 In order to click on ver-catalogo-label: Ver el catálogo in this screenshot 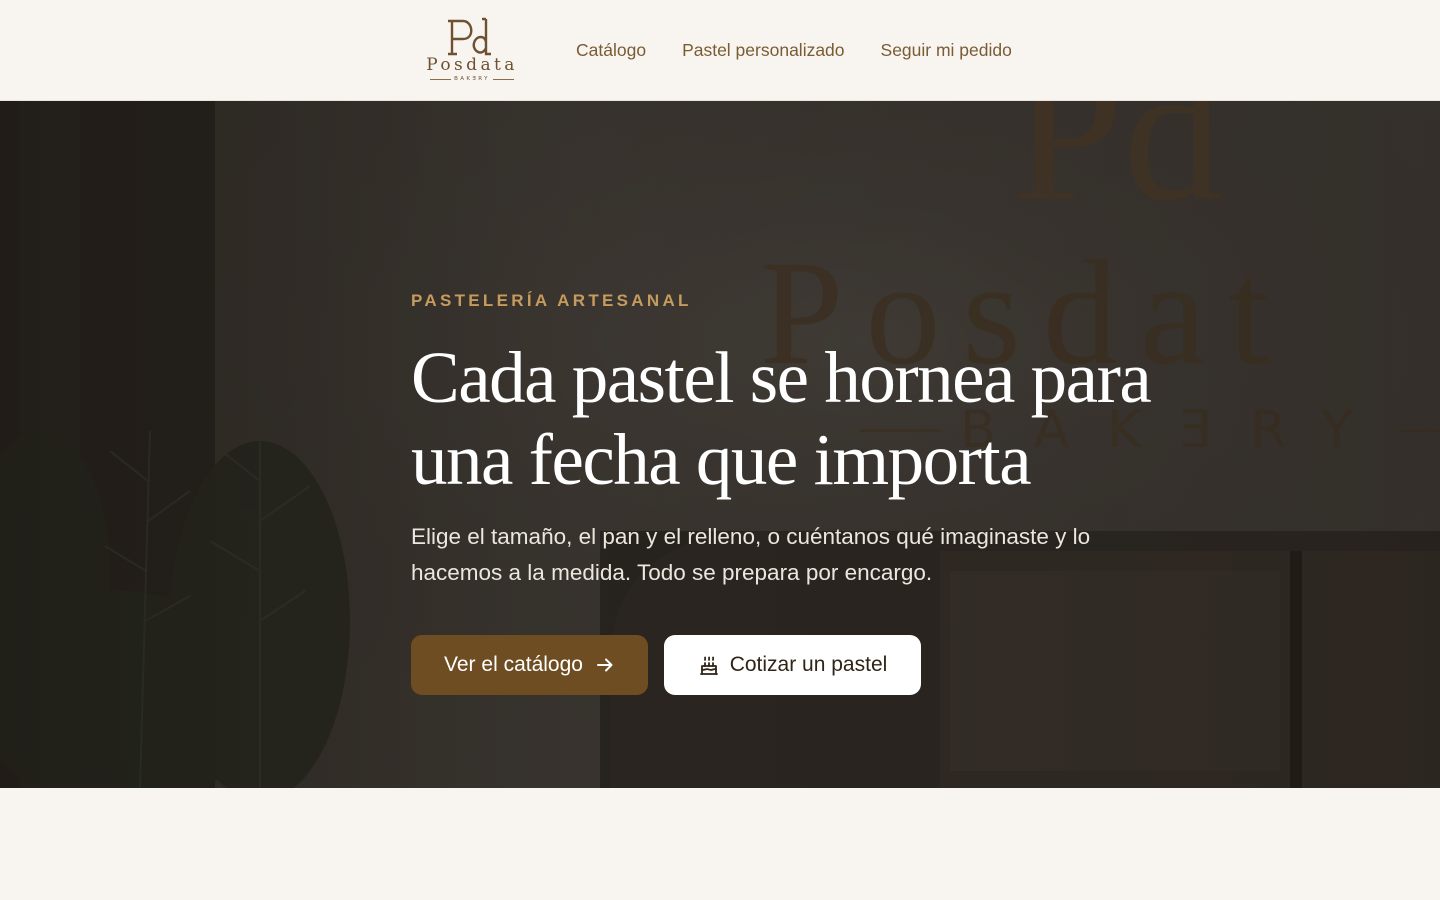, I will do `click(513, 664)`.